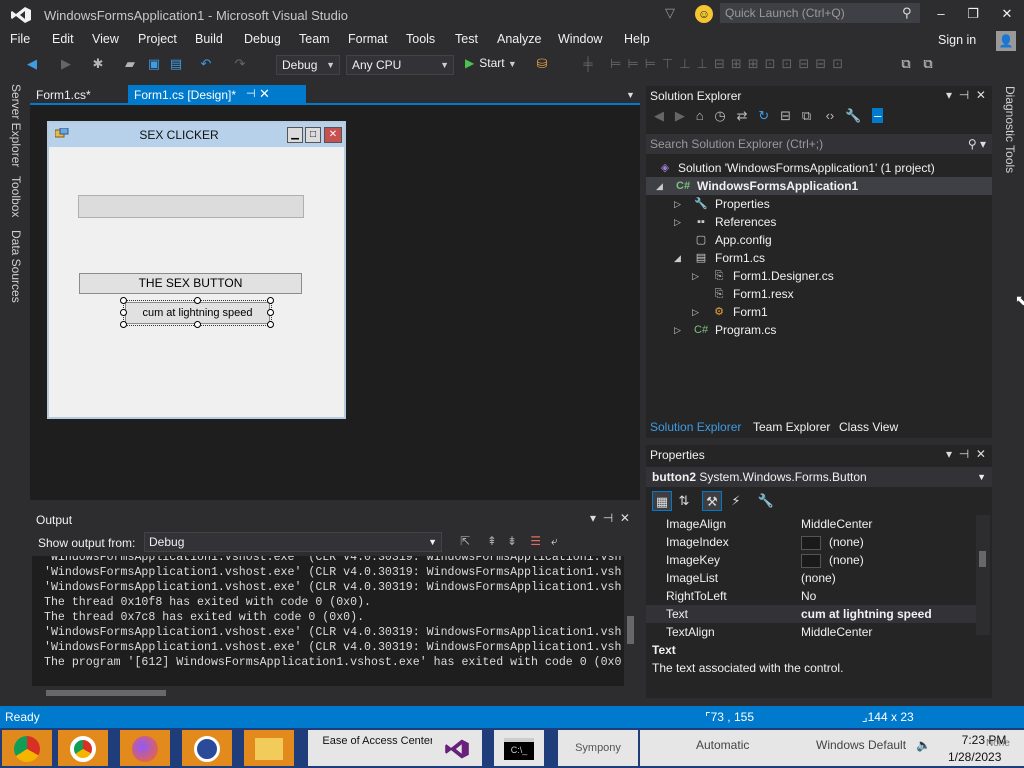  I want to click on sync-icon: ⇄, so click(742, 115).